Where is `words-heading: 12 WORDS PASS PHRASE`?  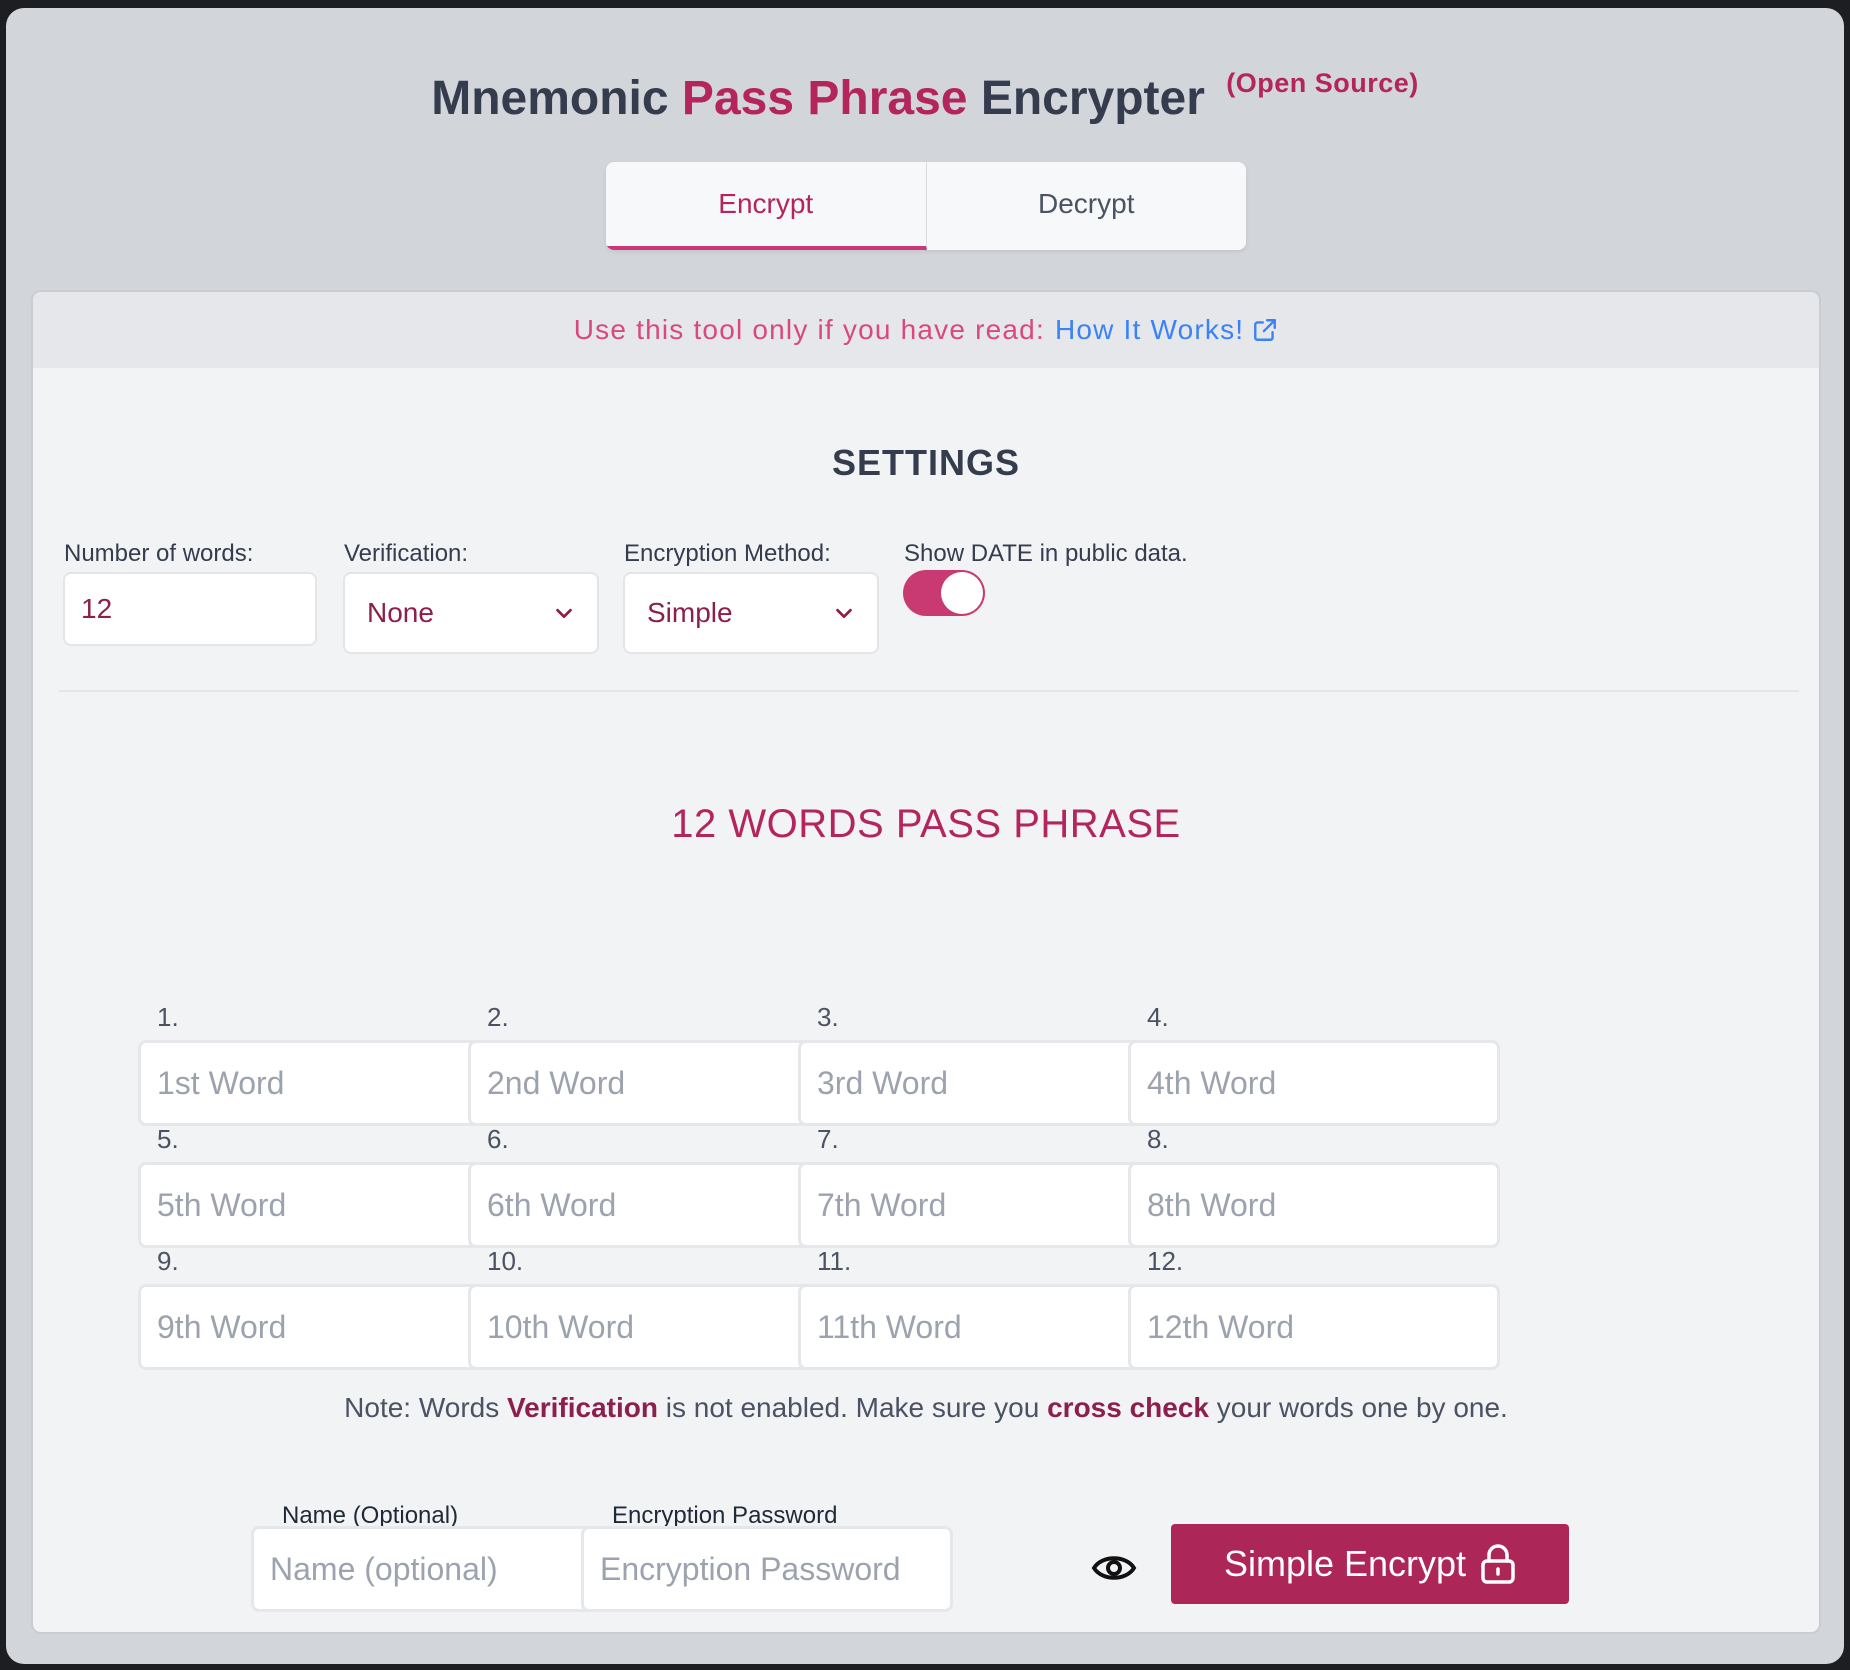 words-heading: 12 WORDS PASS PHRASE is located at coordinates (926, 824).